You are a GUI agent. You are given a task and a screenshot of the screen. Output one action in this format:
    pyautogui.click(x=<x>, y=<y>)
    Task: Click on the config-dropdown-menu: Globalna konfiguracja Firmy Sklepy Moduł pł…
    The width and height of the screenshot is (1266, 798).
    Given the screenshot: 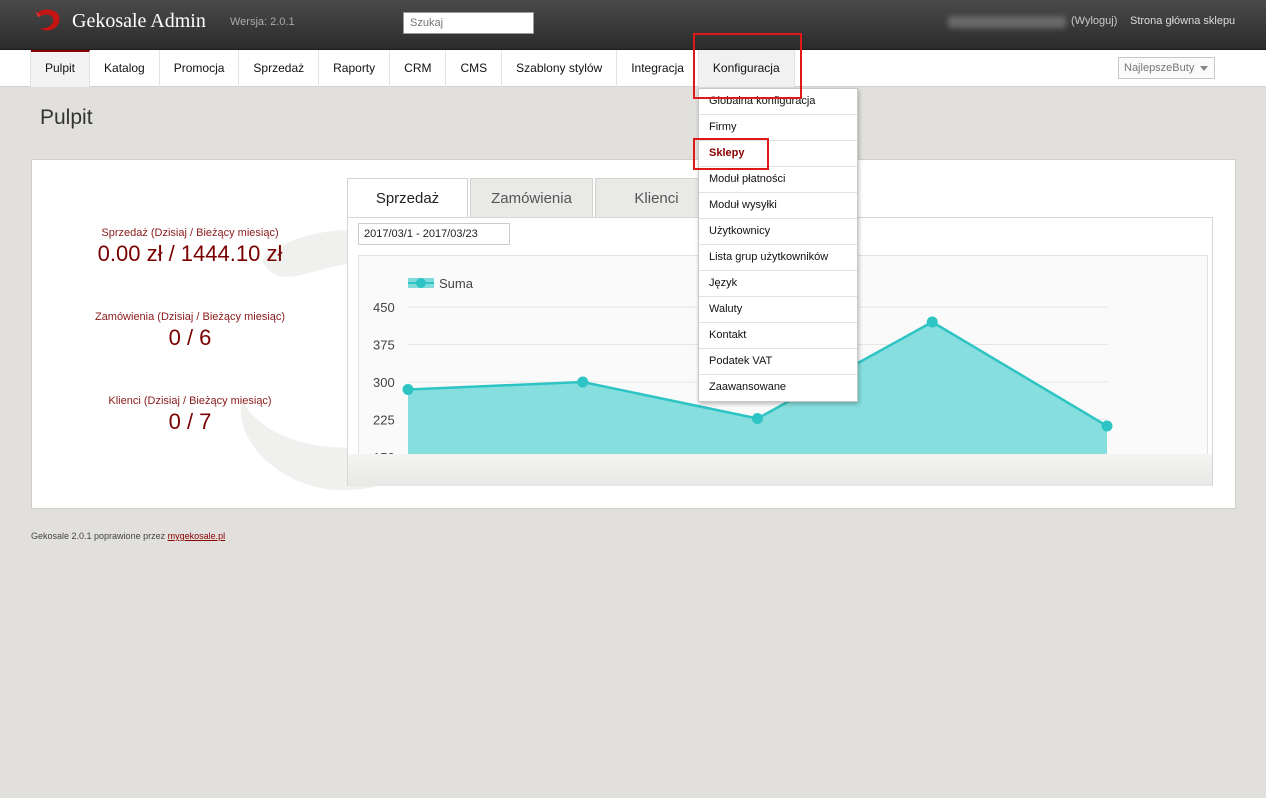 What is the action you would take?
    pyautogui.click(x=778, y=245)
    